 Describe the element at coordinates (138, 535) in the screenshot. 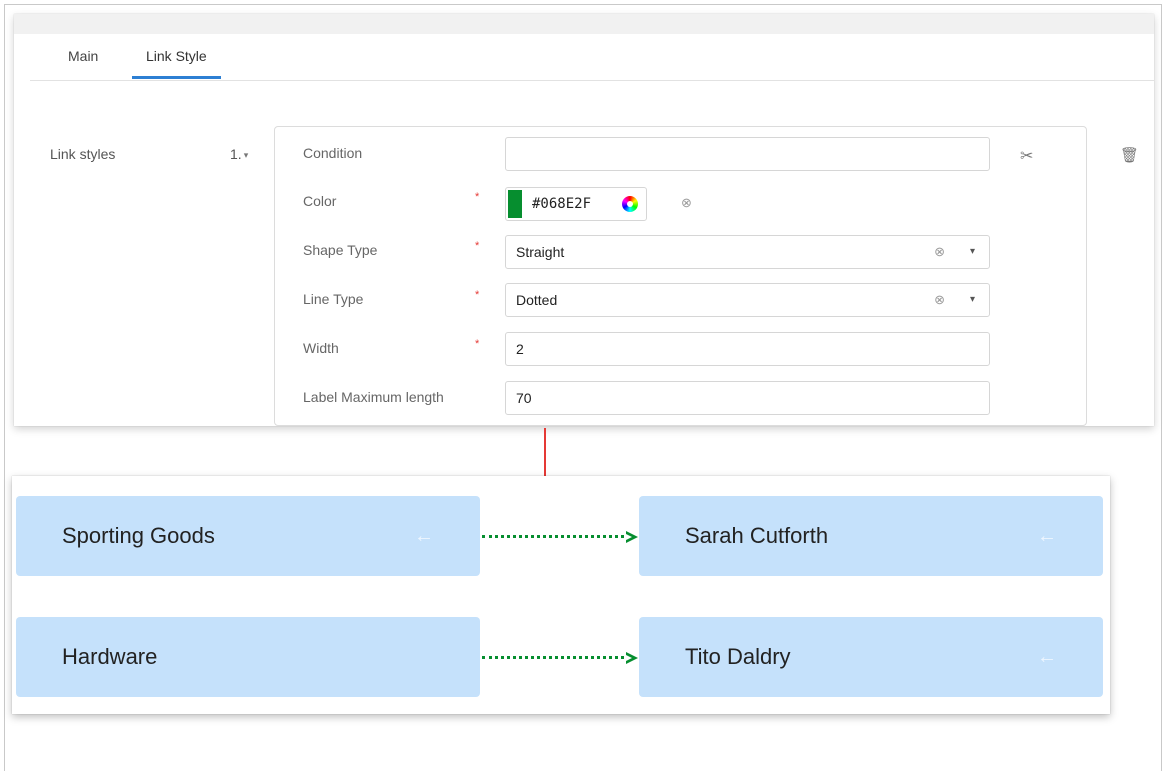

I see `node-label: Sporting Goods` at that location.